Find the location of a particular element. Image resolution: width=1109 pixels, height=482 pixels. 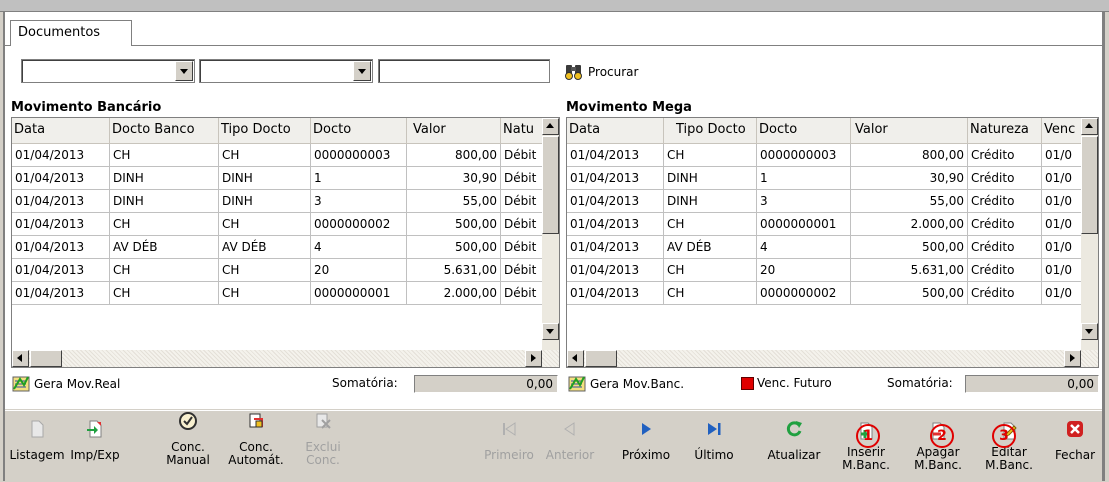

conc-automat-button: Conc. Automát. is located at coordinates (256, 446).